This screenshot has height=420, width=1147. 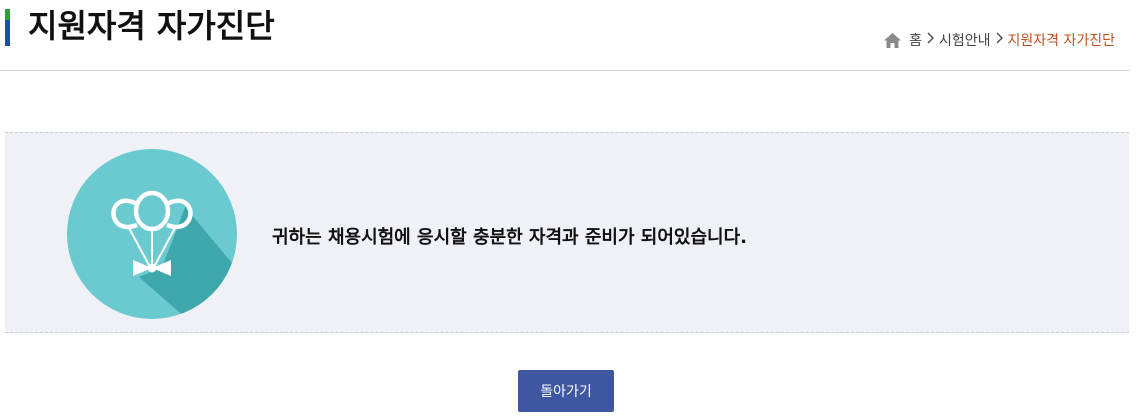 What do you see at coordinates (566, 391) in the screenshot?
I see `back-button: 돌아가기` at bounding box center [566, 391].